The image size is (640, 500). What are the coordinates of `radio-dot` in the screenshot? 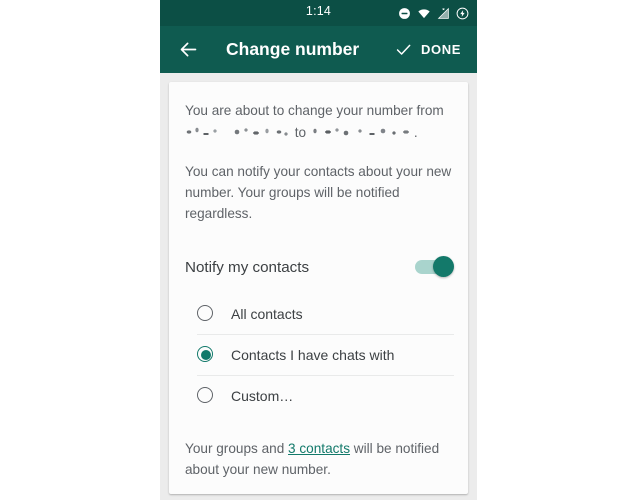 It's located at (206, 355).